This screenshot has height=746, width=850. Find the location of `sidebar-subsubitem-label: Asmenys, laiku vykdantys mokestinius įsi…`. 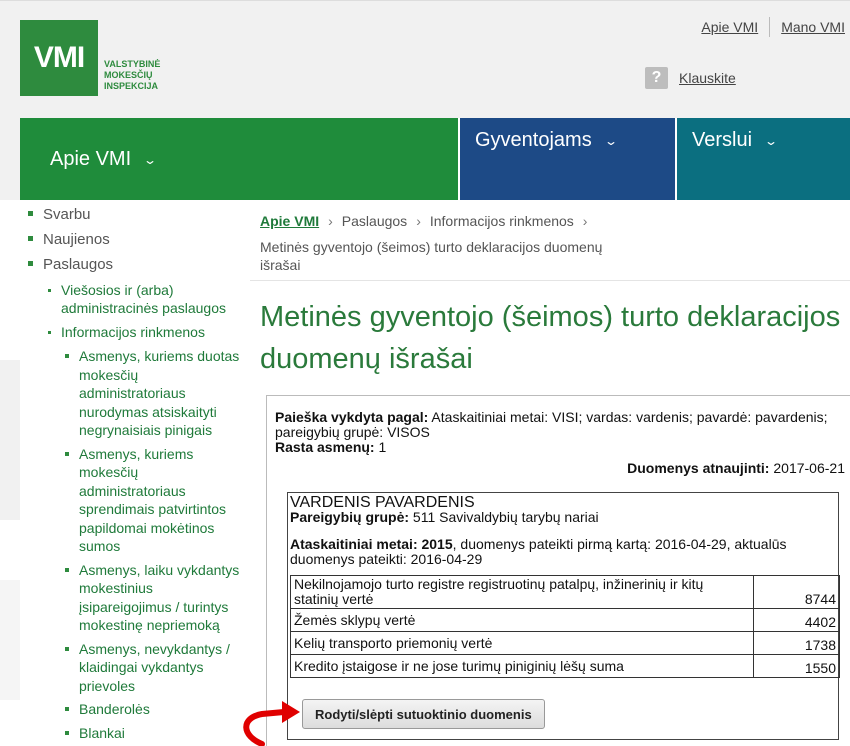

sidebar-subsubitem-label: Asmenys, laiku vykdantys mokestinius įsi… is located at coordinates (161, 598).